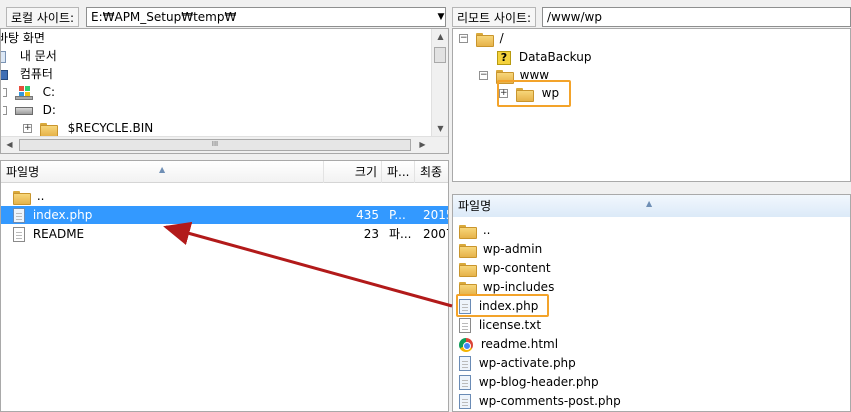 This screenshot has height=412, width=851. I want to click on list-item: wp-comments-post.php, so click(540, 401).